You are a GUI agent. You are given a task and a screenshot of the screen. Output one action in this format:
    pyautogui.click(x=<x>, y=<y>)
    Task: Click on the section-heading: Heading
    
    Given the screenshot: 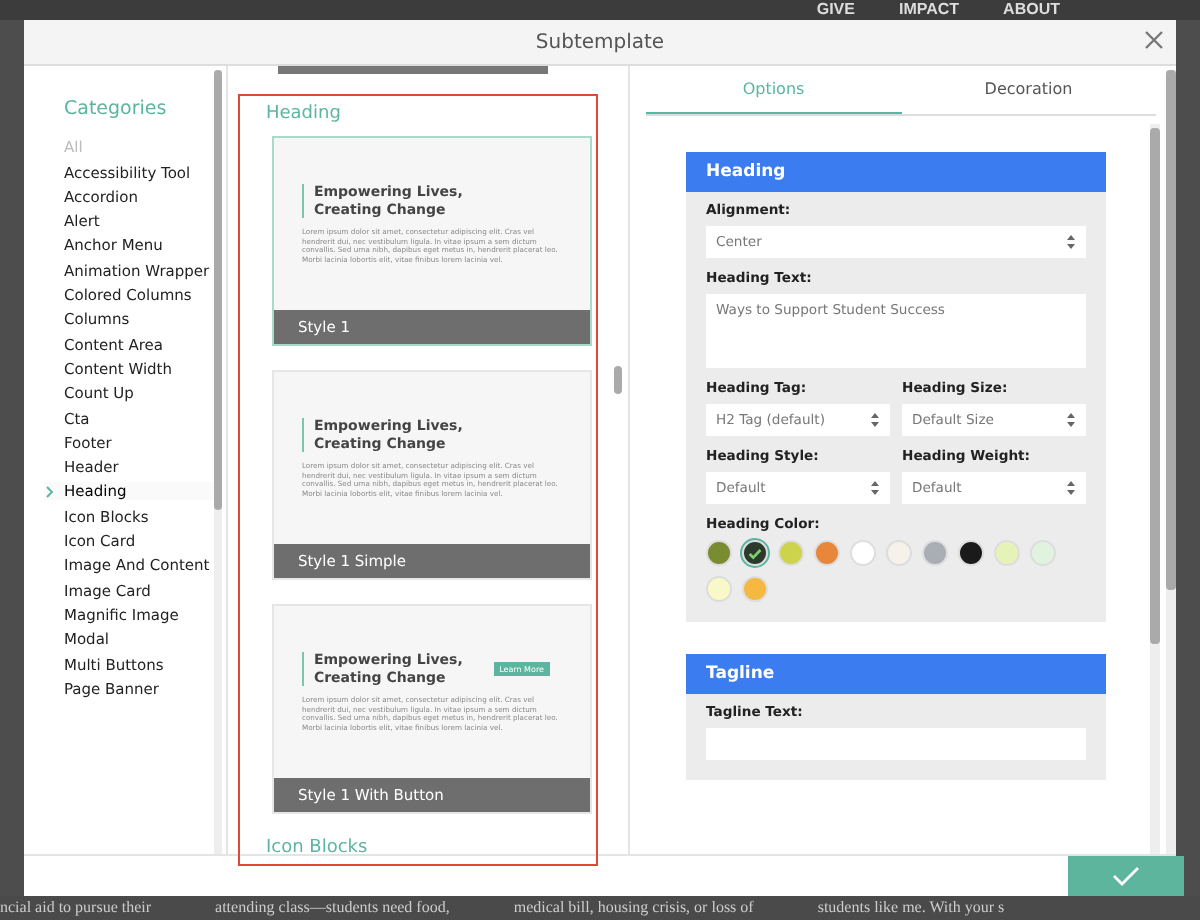 What is the action you would take?
    pyautogui.click(x=304, y=114)
    